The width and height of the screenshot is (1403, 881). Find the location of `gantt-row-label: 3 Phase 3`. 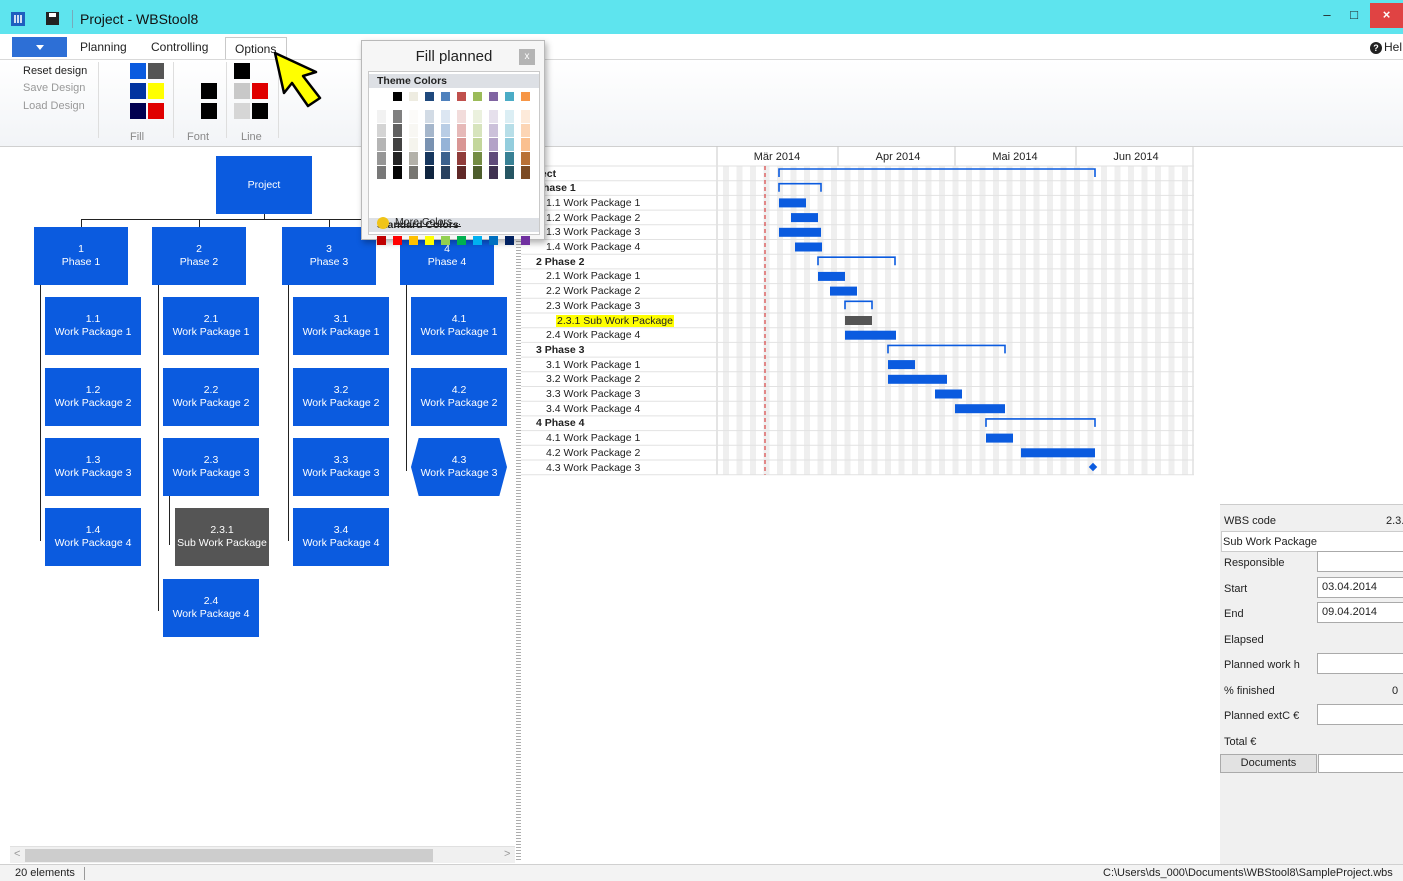

gantt-row-label: 3 Phase 3 is located at coordinates (560, 350).